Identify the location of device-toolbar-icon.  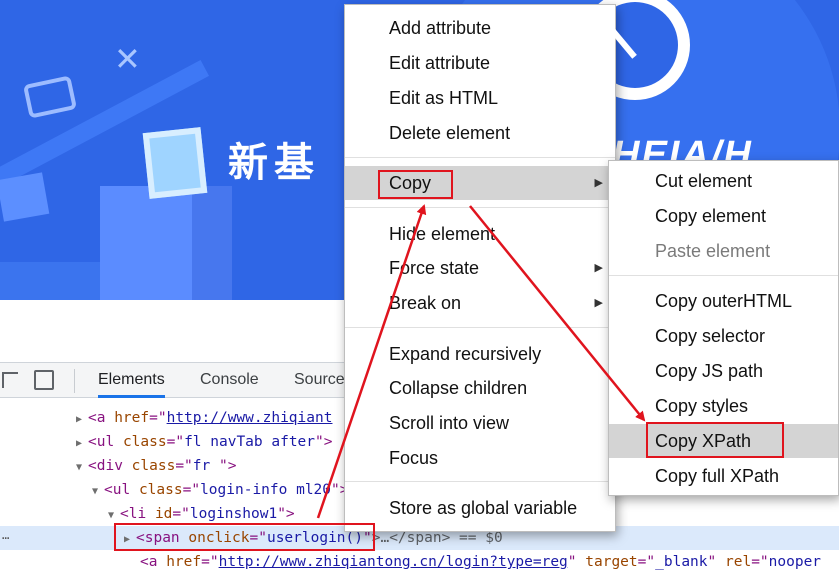
(44, 380).